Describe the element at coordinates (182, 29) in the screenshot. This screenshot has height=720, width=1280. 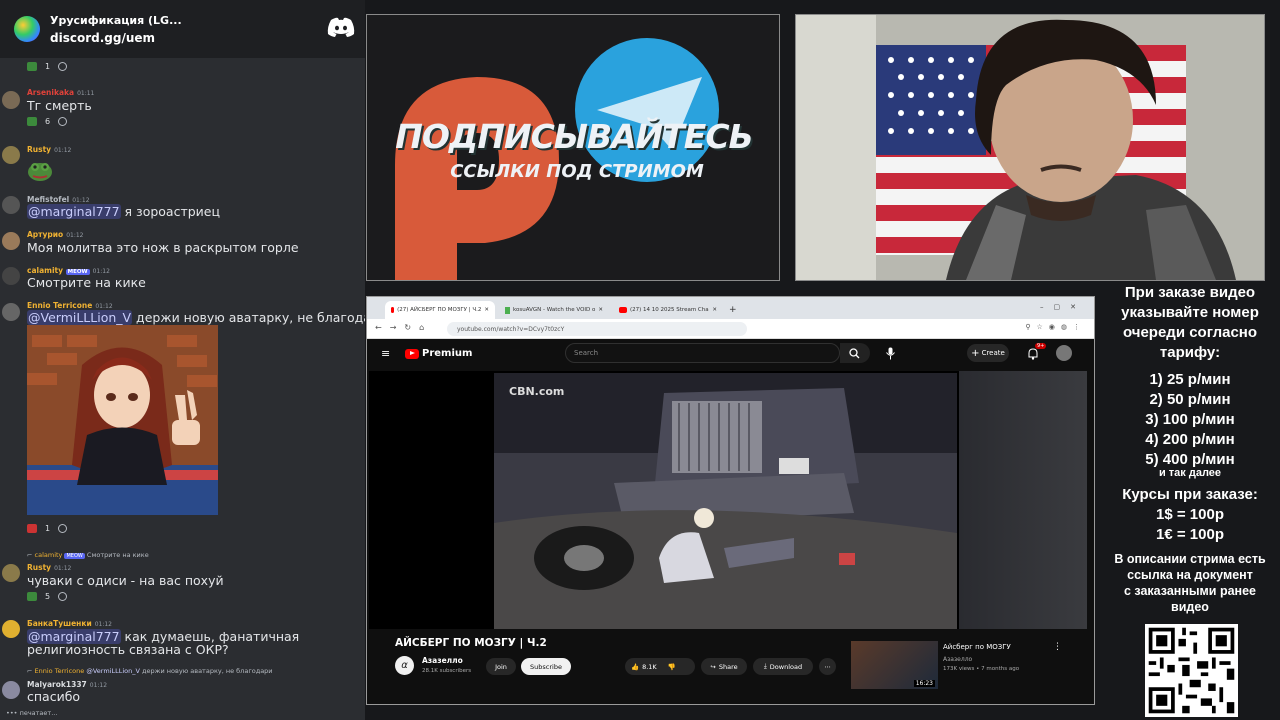
I see `server-header: Урусификация (LG... discord.gg/uem` at that location.